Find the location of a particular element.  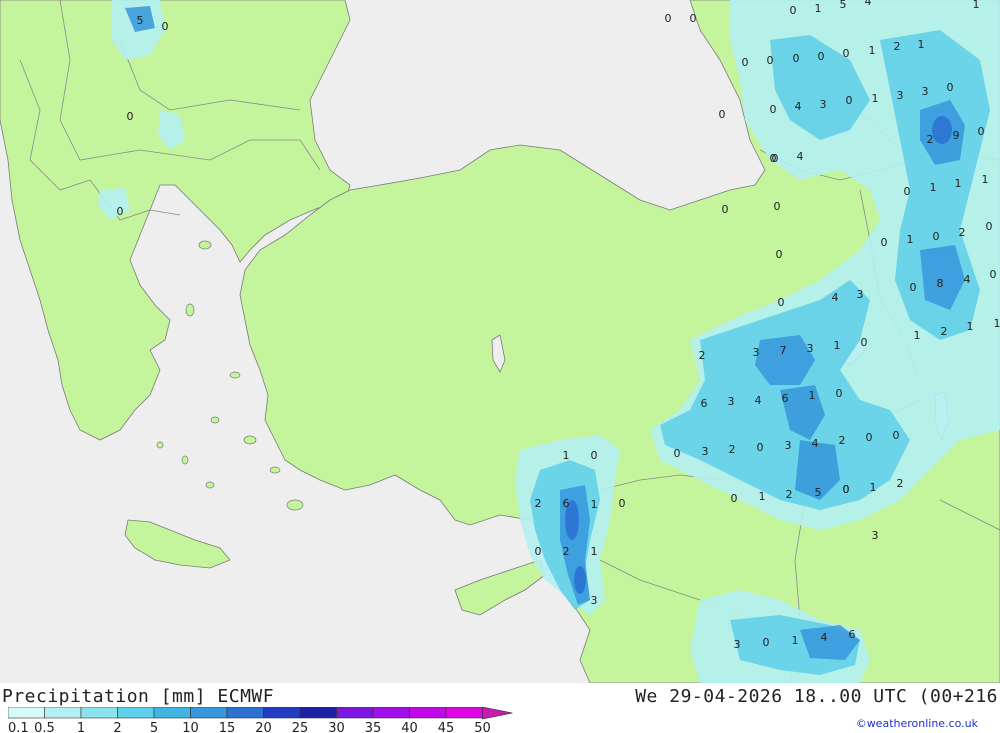

credit-link: ©weatheronline.co.uk is located at coordinates (917, 723).